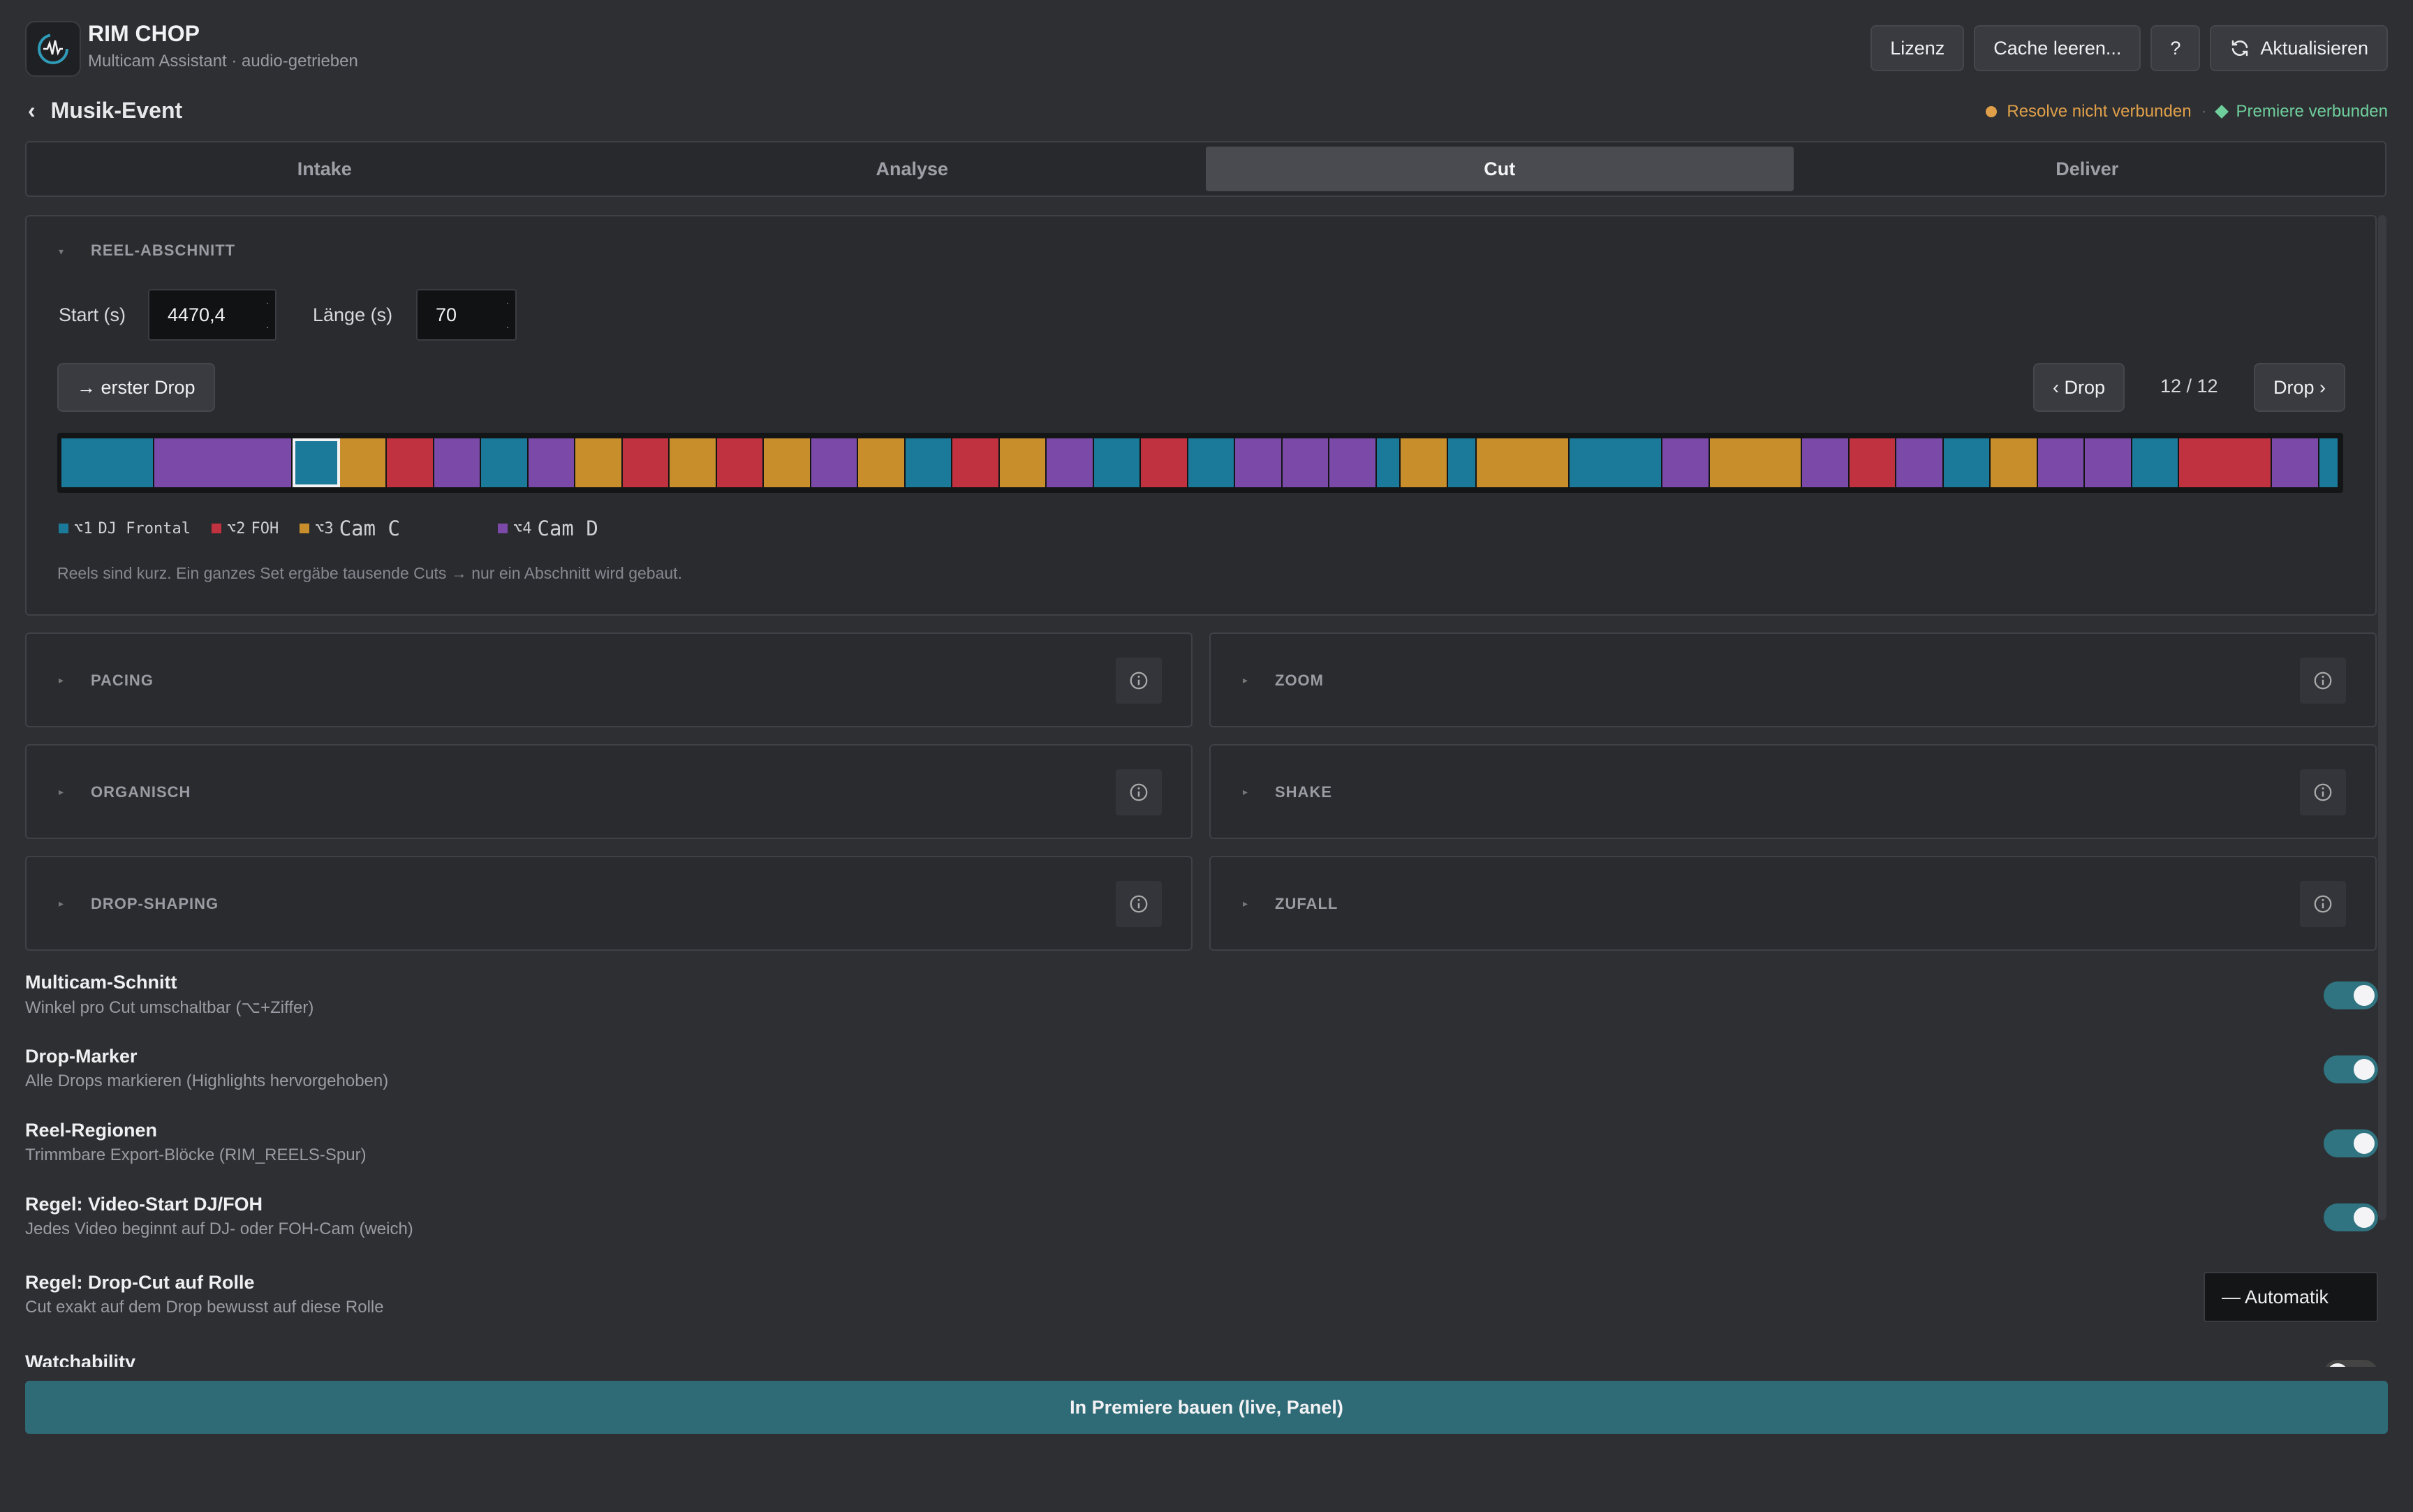 The image size is (2413, 1512). I want to click on section-title: ZUFALL, so click(1306, 903).